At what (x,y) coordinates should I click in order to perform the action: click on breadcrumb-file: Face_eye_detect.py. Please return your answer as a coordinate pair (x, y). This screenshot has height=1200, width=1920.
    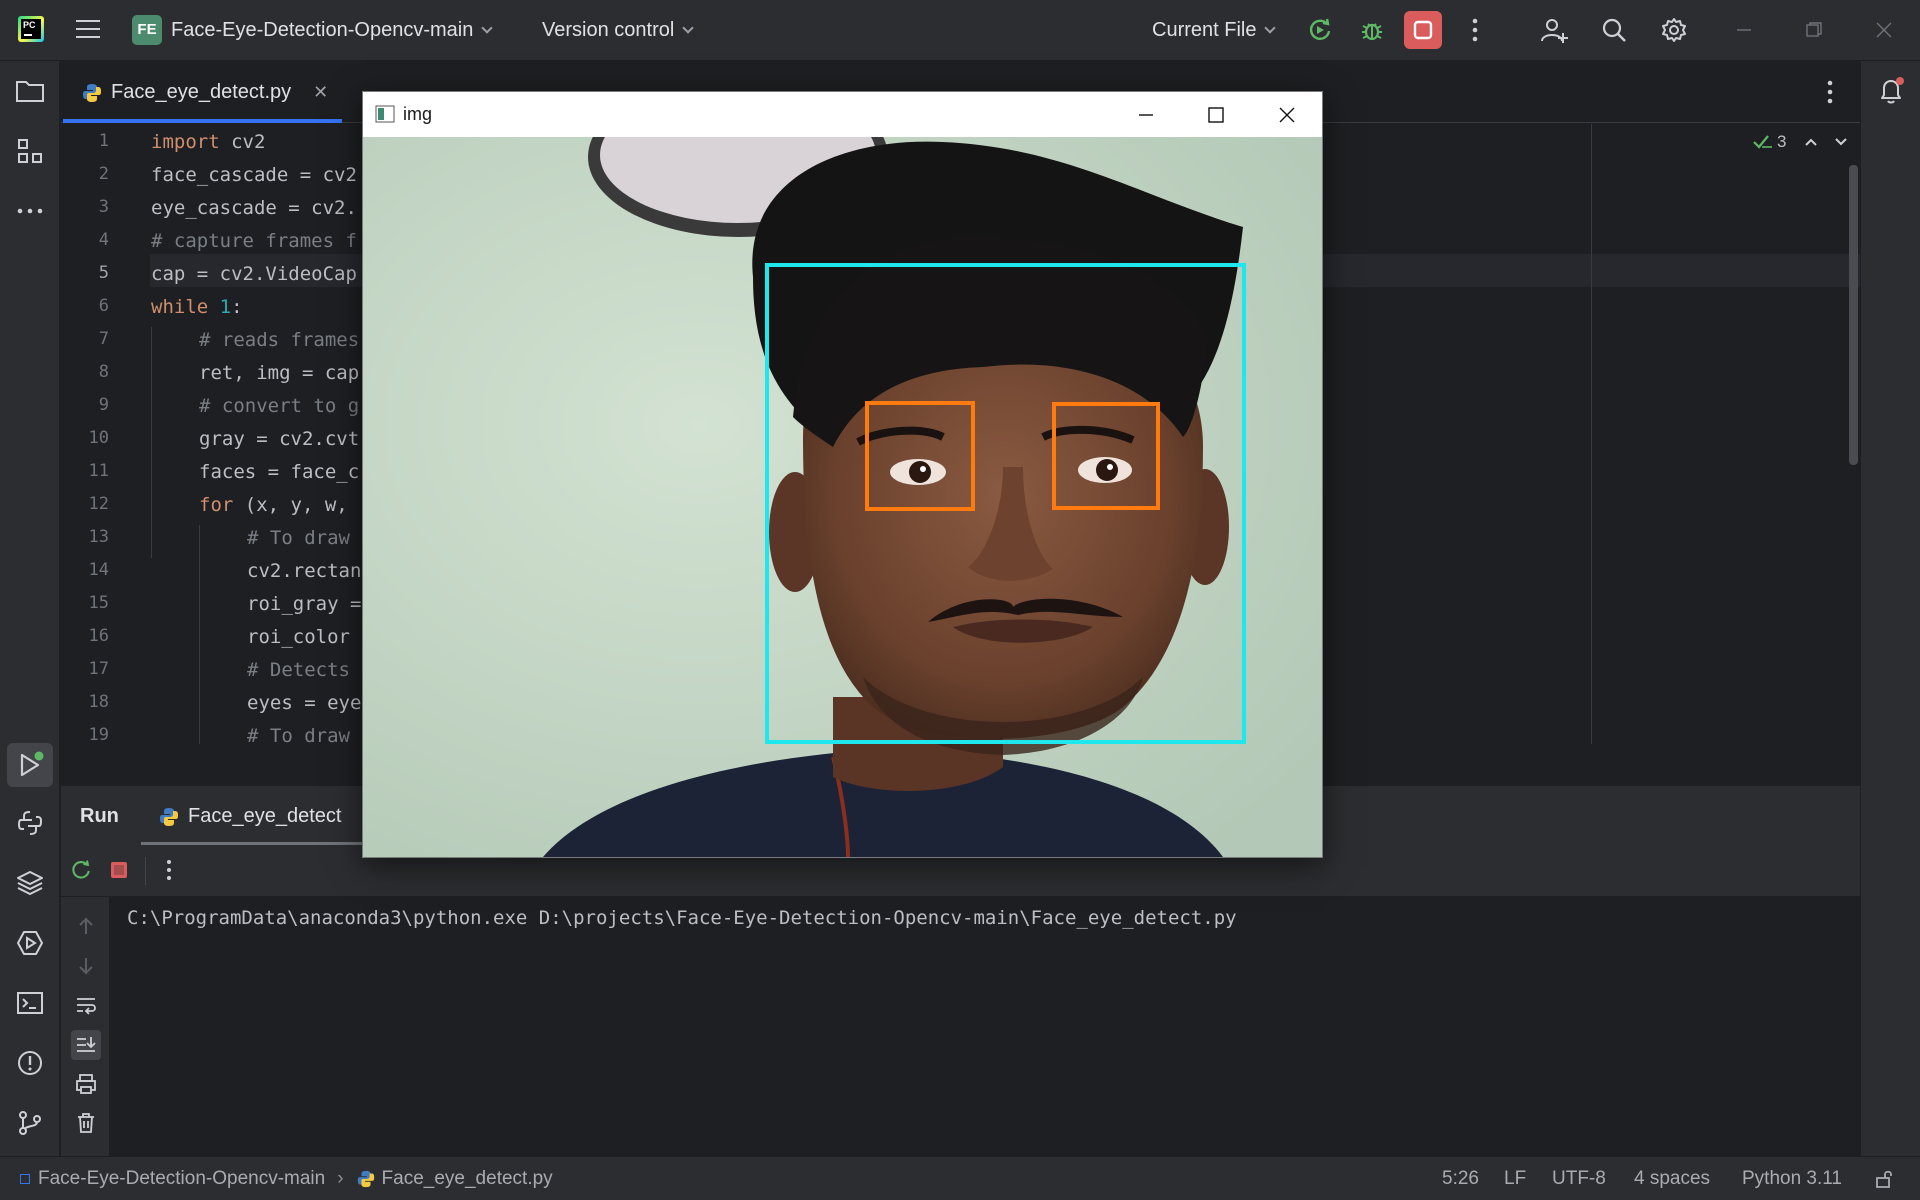
    Looking at the image, I should click on (467, 1179).